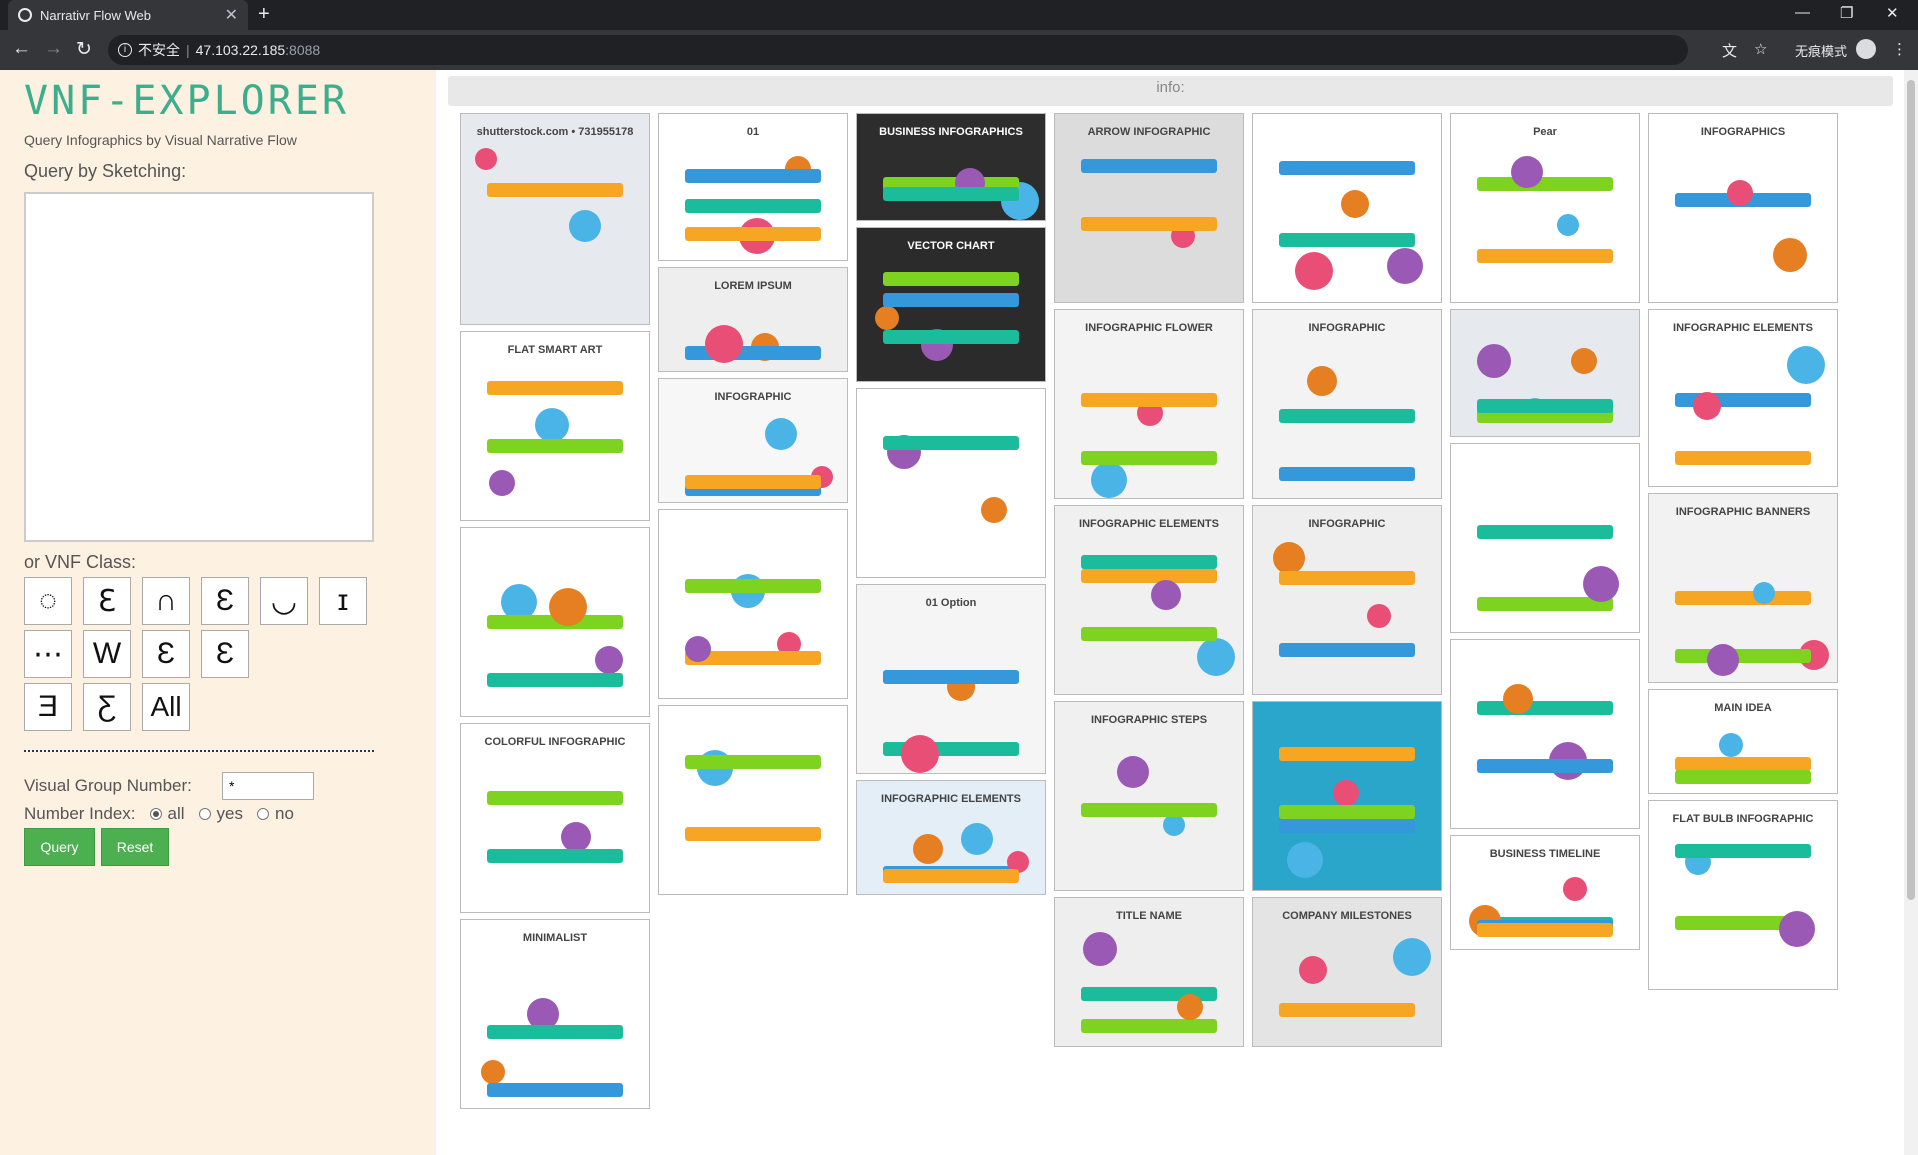 The image size is (1918, 1155). Describe the element at coordinates (176, 813) in the screenshot. I see `index-all-label: all` at that location.